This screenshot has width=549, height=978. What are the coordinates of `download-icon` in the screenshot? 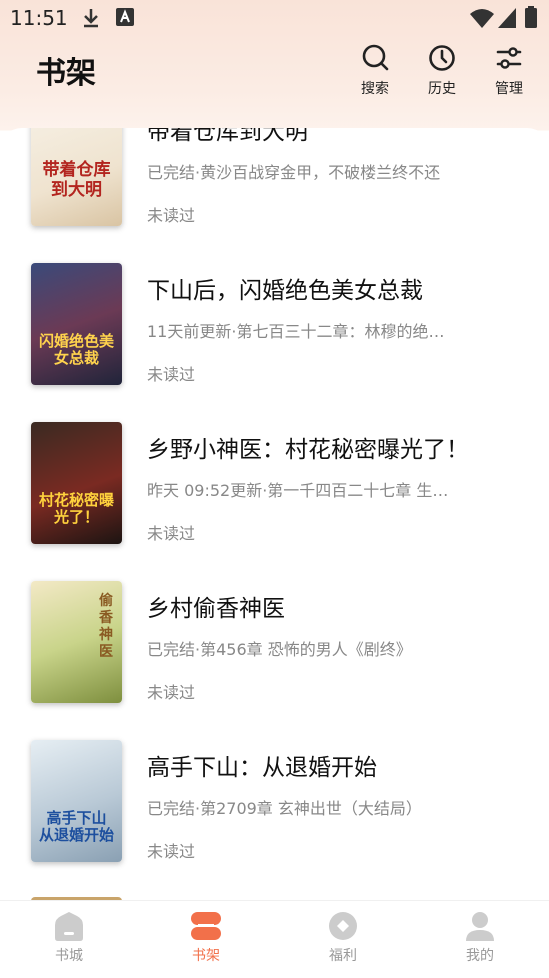 It's located at (91, 18).